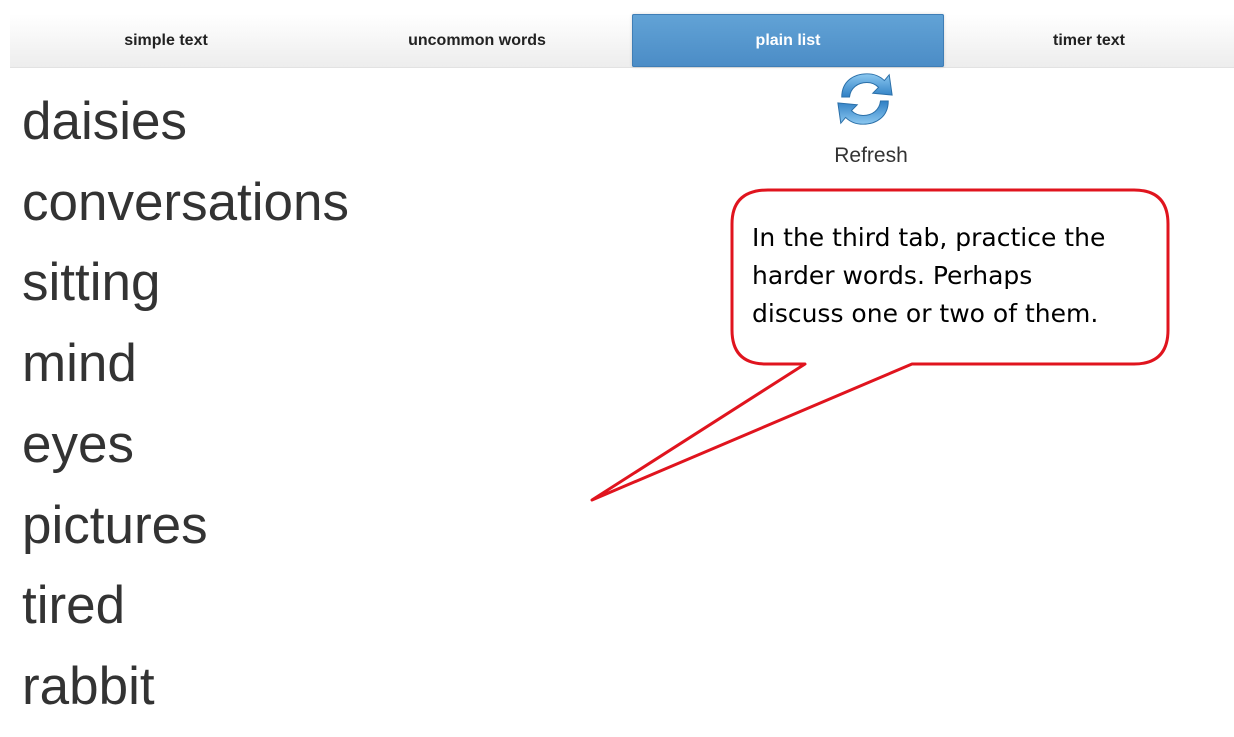 Image resolution: width=1234 pixels, height=737 pixels. I want to click on tab-simple-text: simple text, so click(166, 40).